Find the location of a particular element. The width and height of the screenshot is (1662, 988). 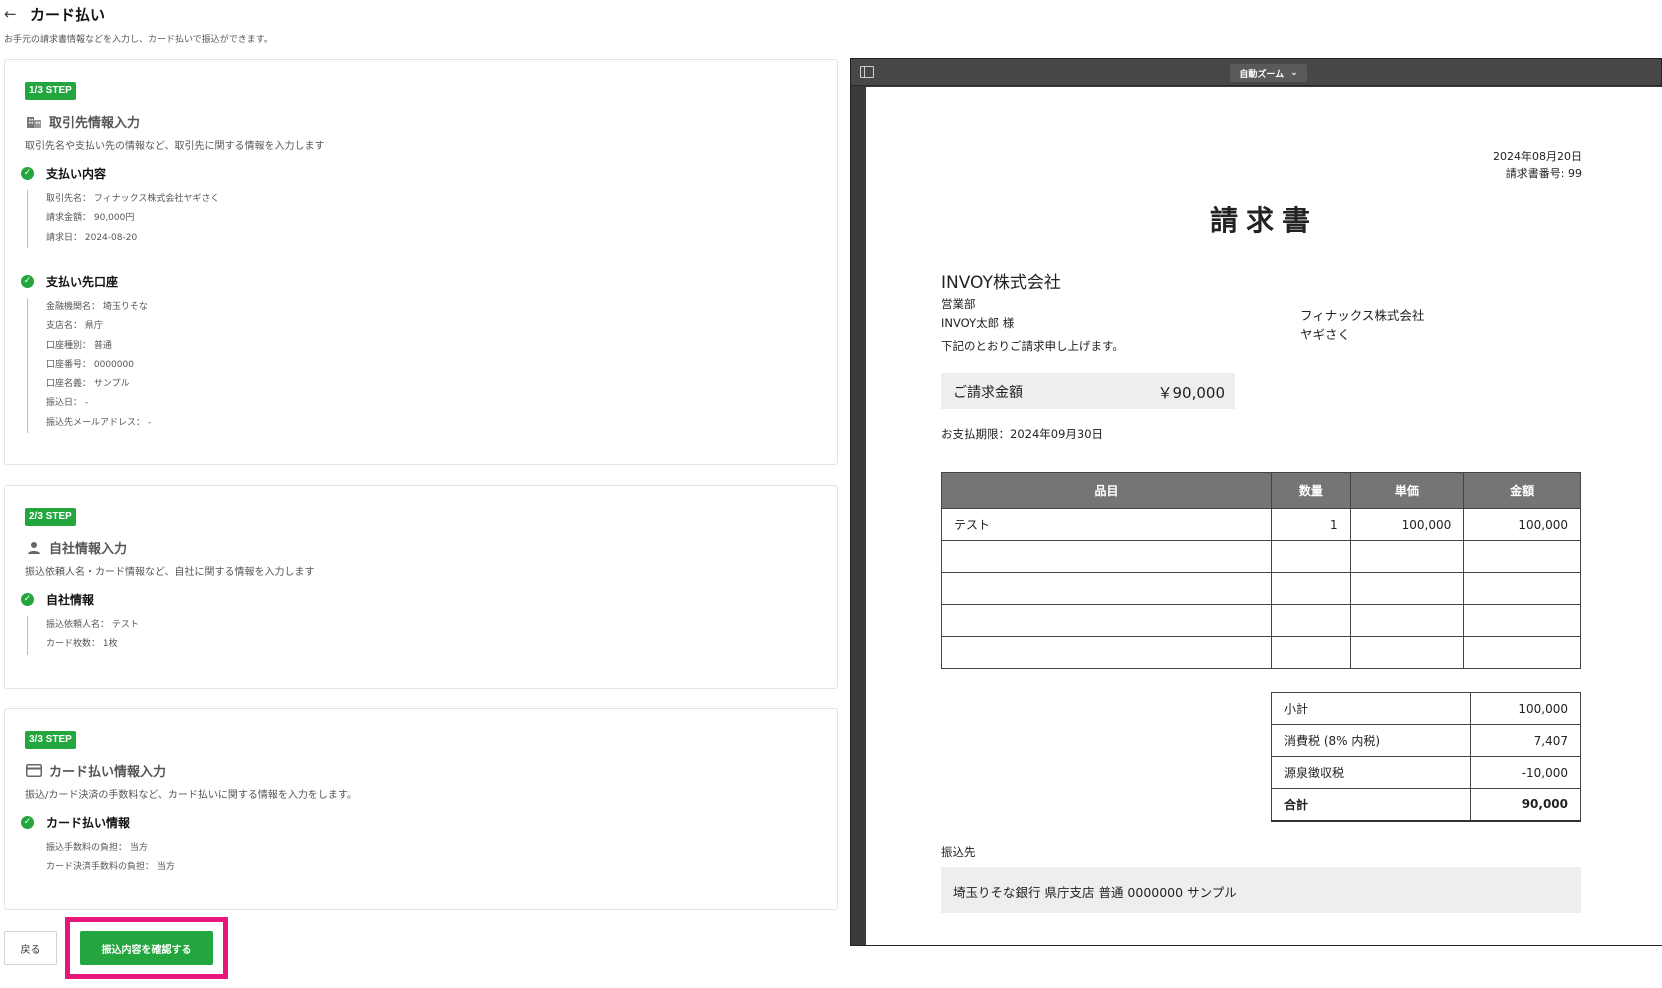

page-title: カード払い is located at coordinates (68, 14).